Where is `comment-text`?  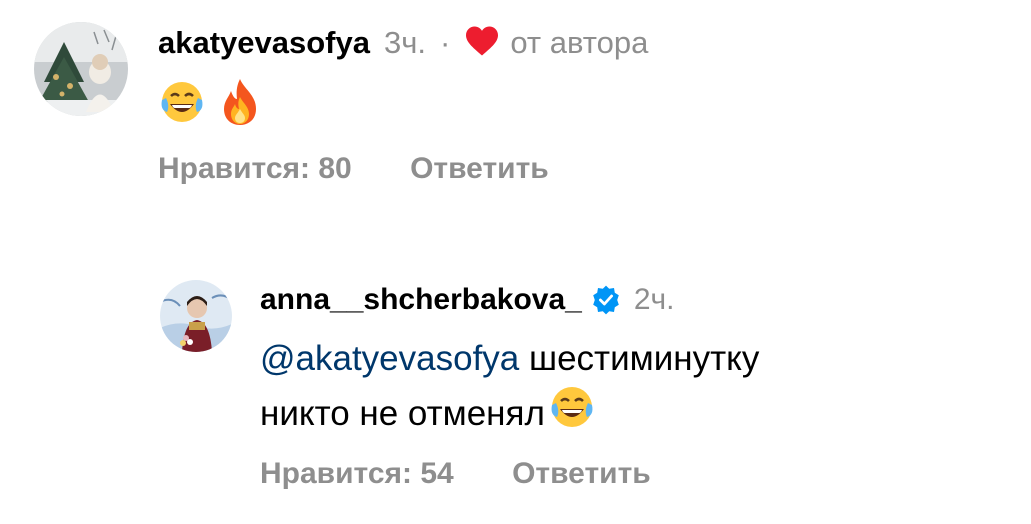
comment-text is located at coordinates (210, 104).